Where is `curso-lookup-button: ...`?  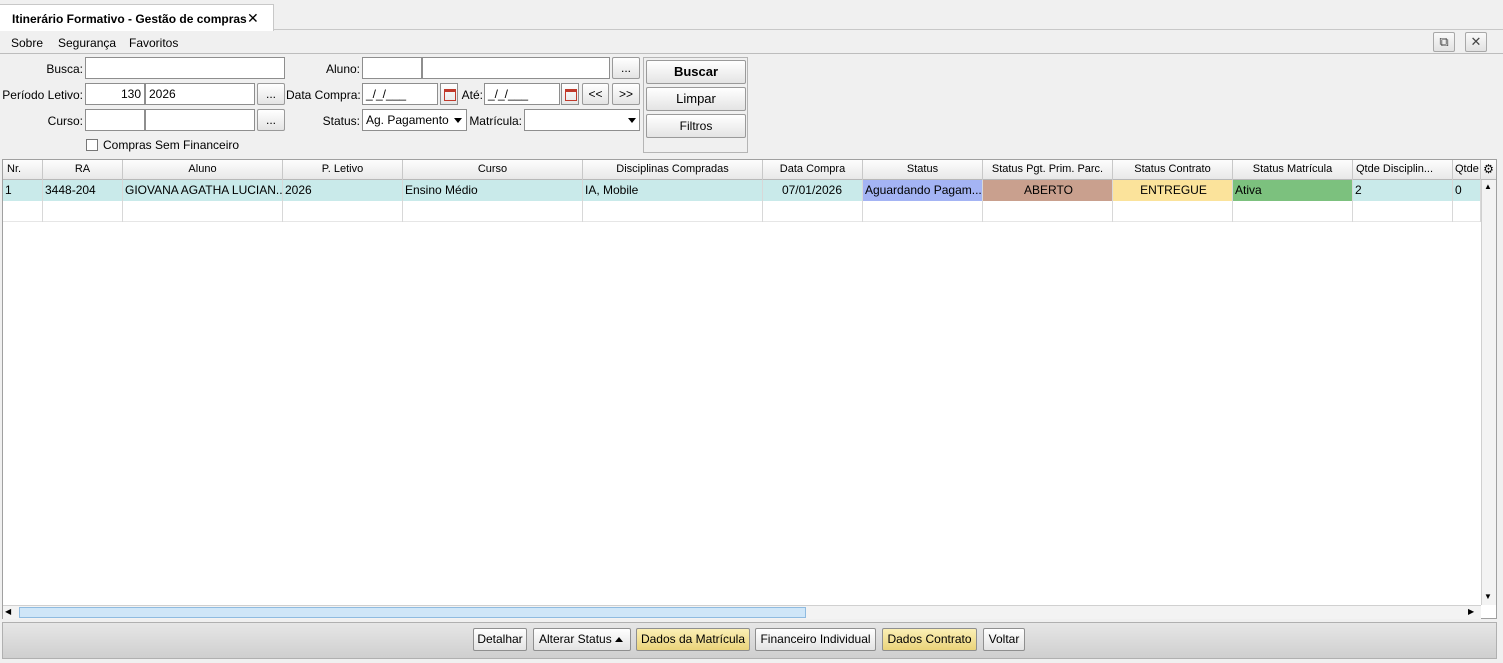
curso-lookup-button: ... is located at coordinates (271, 120).